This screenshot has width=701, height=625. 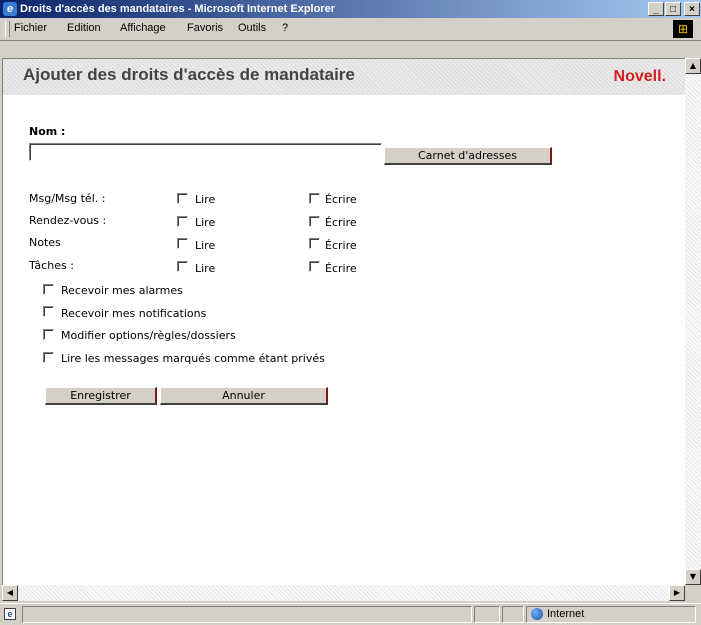 I want to click on option-checkbox-modify-options, so click(x=48, y=334).